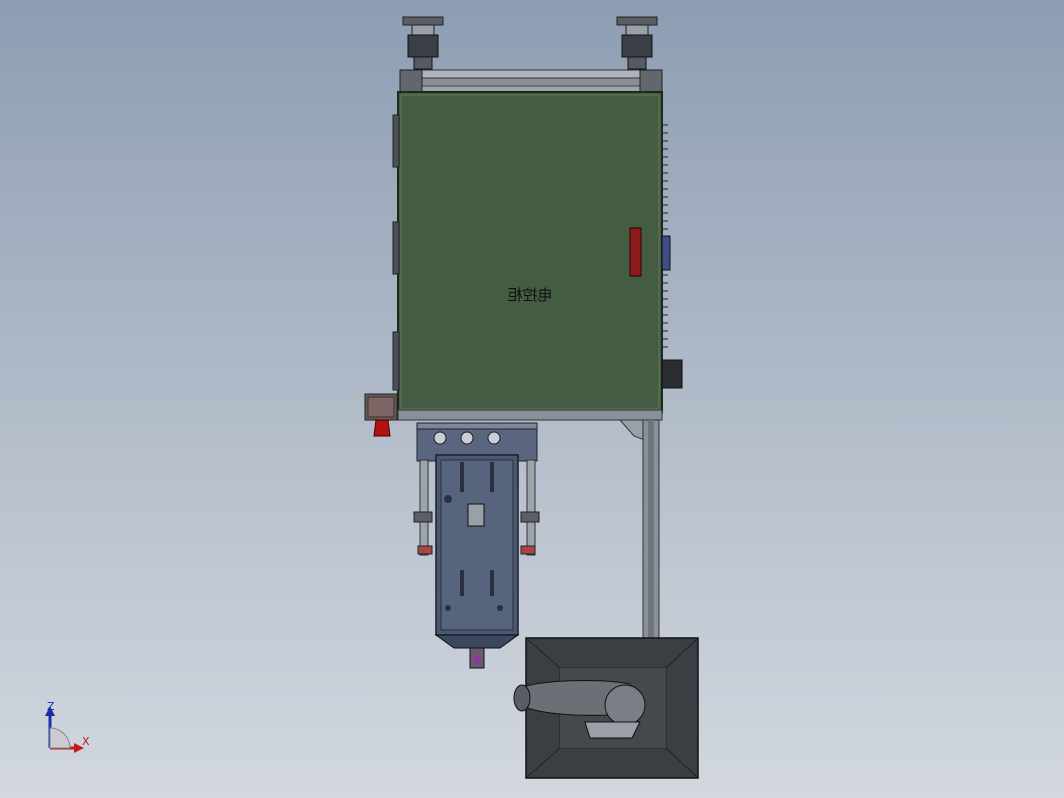  What do you see at coordinates (529, 295) in the screenshot?
I see `cabinet-label: 电控柜` at bounding box center [529, 295].